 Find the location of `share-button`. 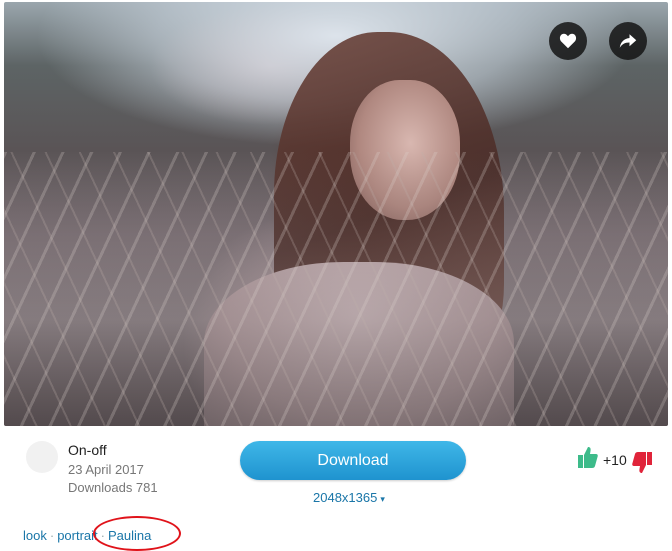

share-button is located at coordinates (628, 41).